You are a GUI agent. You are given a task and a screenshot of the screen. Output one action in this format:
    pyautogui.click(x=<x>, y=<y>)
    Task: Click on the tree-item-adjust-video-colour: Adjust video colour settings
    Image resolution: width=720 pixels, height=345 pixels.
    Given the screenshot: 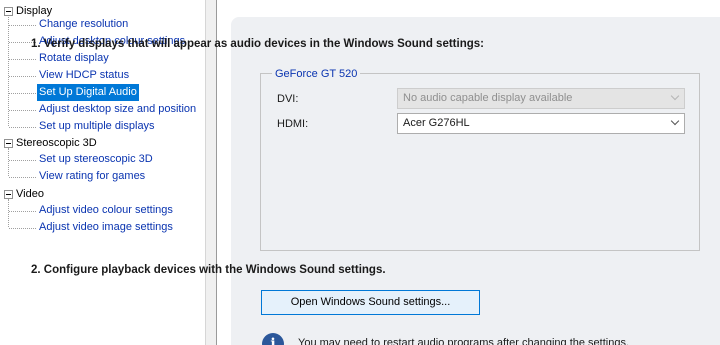 What is the action you would take?
    pyautogui.click(x=106, y=210)
    